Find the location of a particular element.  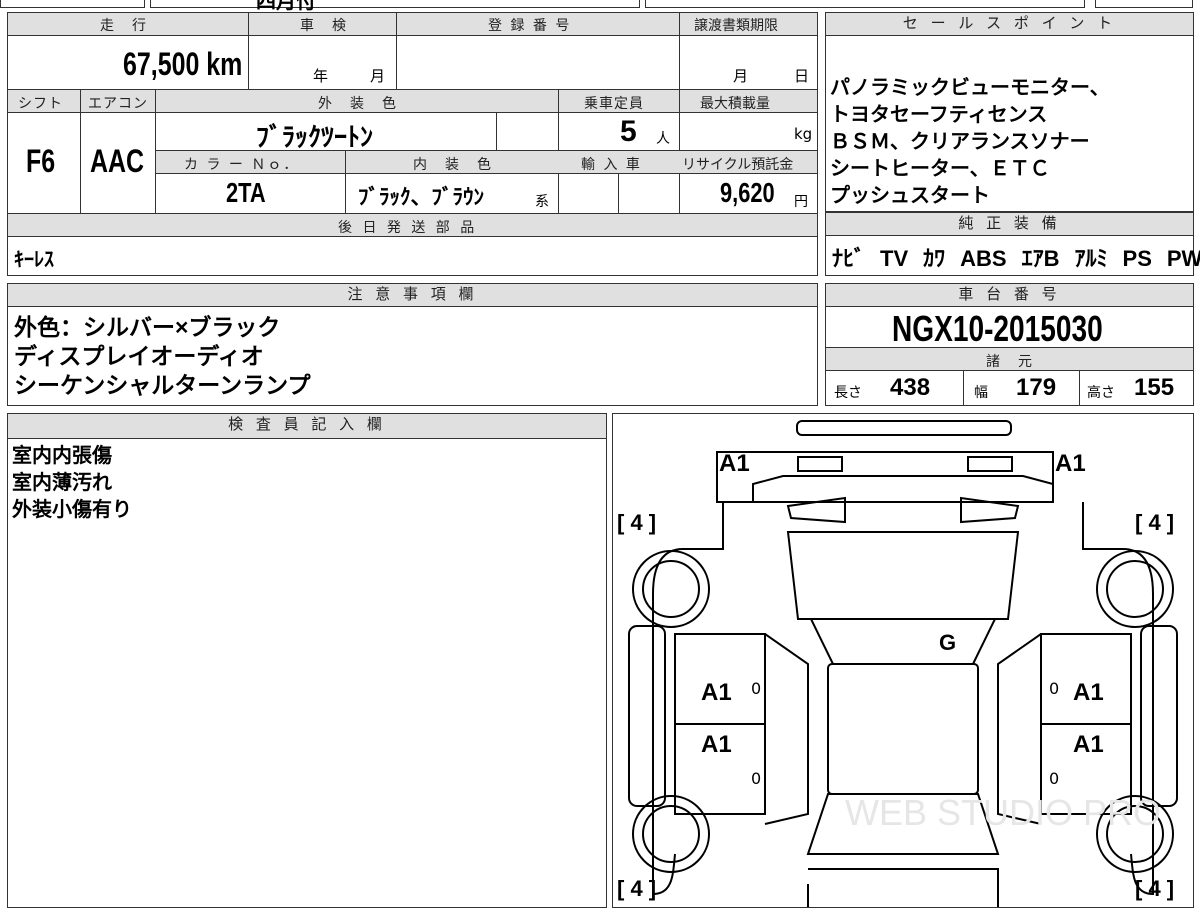

equipment-item: ｱﾙﾐ is located at coordinates (1091, 258).